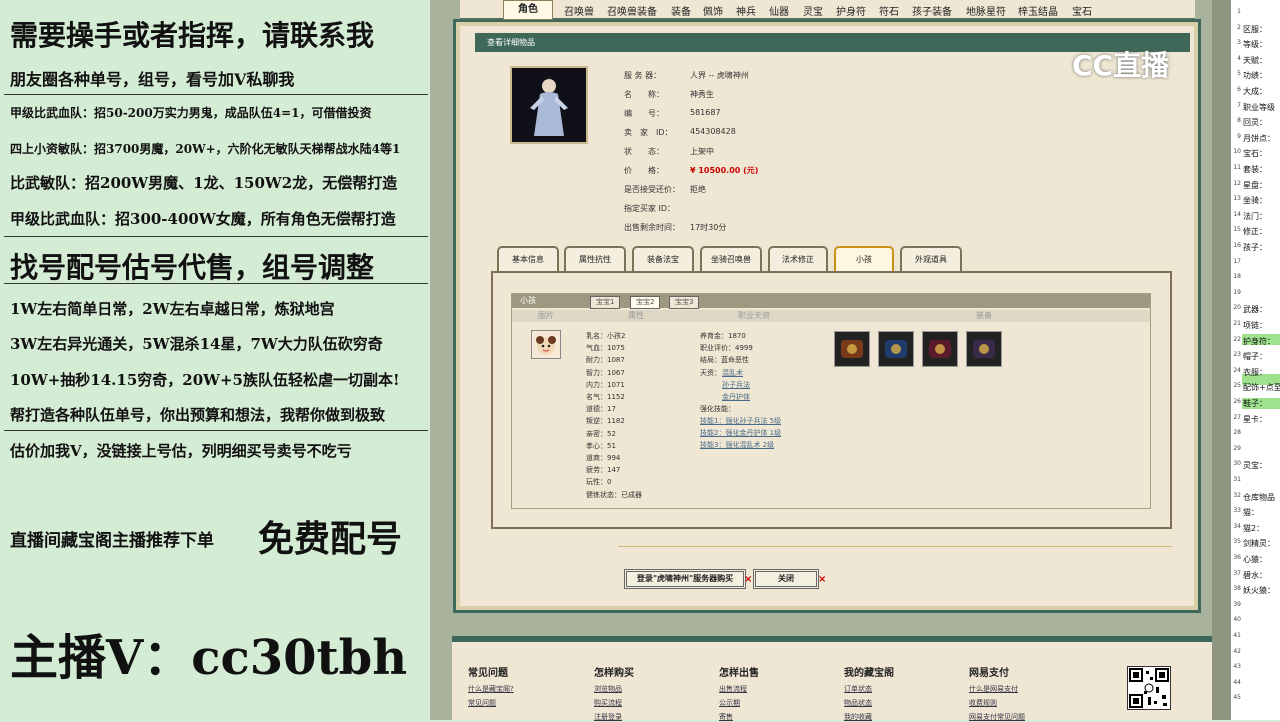 This screenshot has height=722, width=1280. Describe the element at coordinates (549, 105) in the screenshot. I see `character-portrait` at that location.